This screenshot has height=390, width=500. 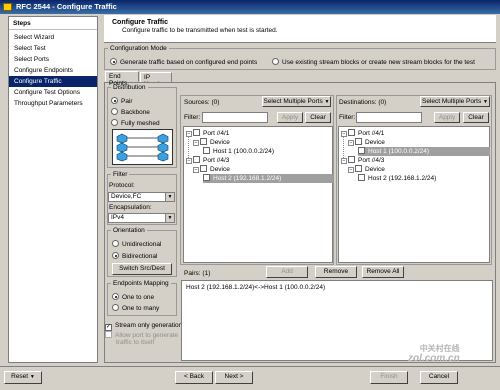 What do you see at coordinates (149, 325) in the screenshot?
I see `stream-only-label: Stream only generation` at bounding box center [149, 325].